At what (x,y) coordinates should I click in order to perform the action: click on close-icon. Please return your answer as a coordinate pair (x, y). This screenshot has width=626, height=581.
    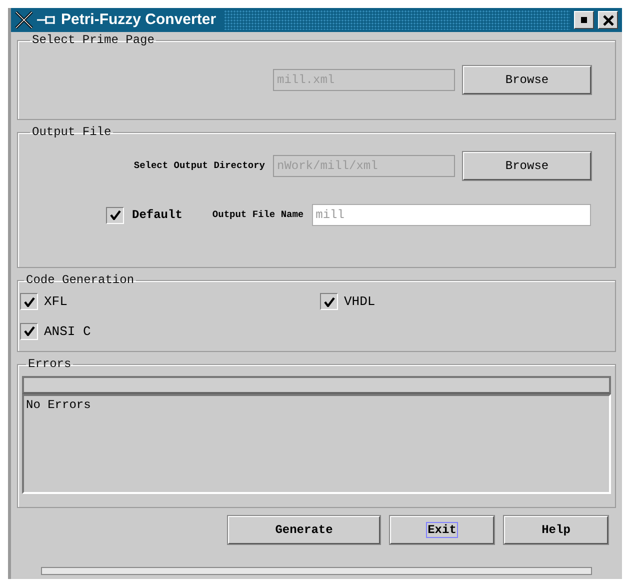
    Looking at the image, I should click on (608, 20).